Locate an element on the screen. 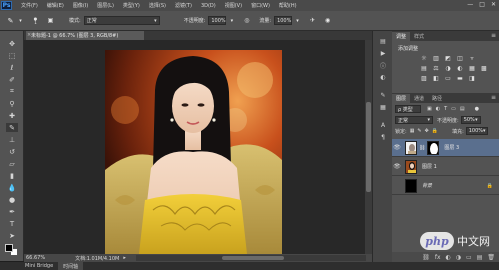 This screenshot has width=499, height=270. history-panel-icon: ▤ is located at coordinates (383, 41).